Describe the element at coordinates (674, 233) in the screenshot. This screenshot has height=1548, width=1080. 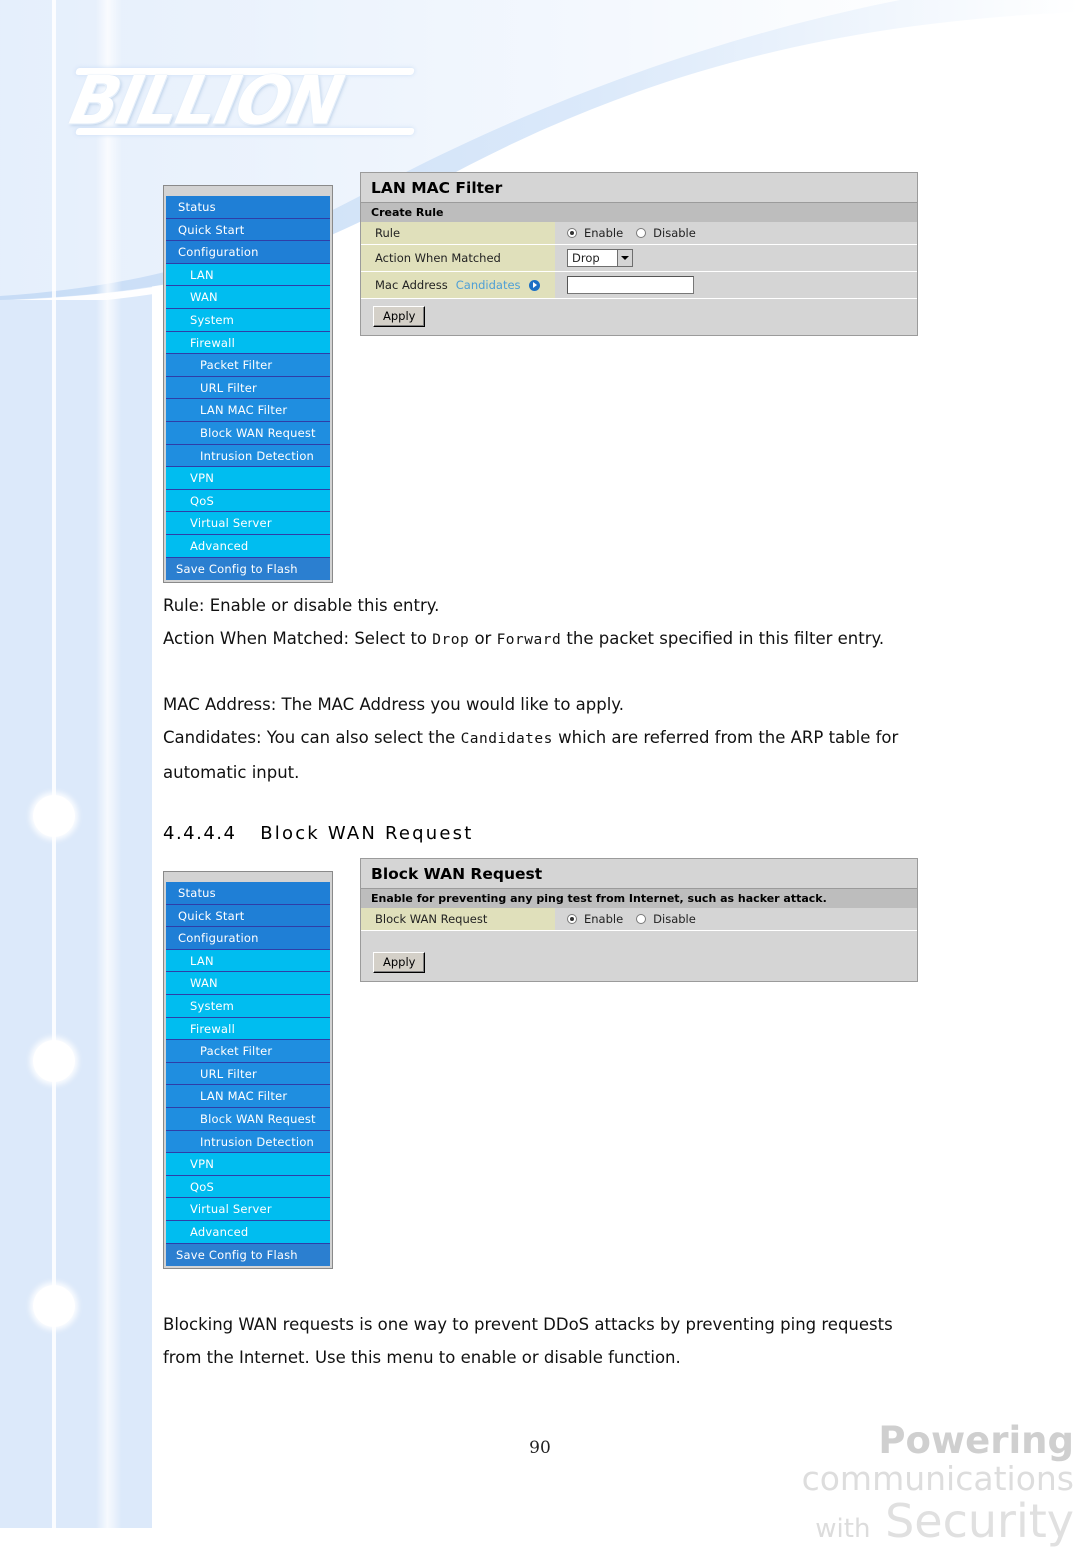
I see `rule-disable-label: Disable` at that location.